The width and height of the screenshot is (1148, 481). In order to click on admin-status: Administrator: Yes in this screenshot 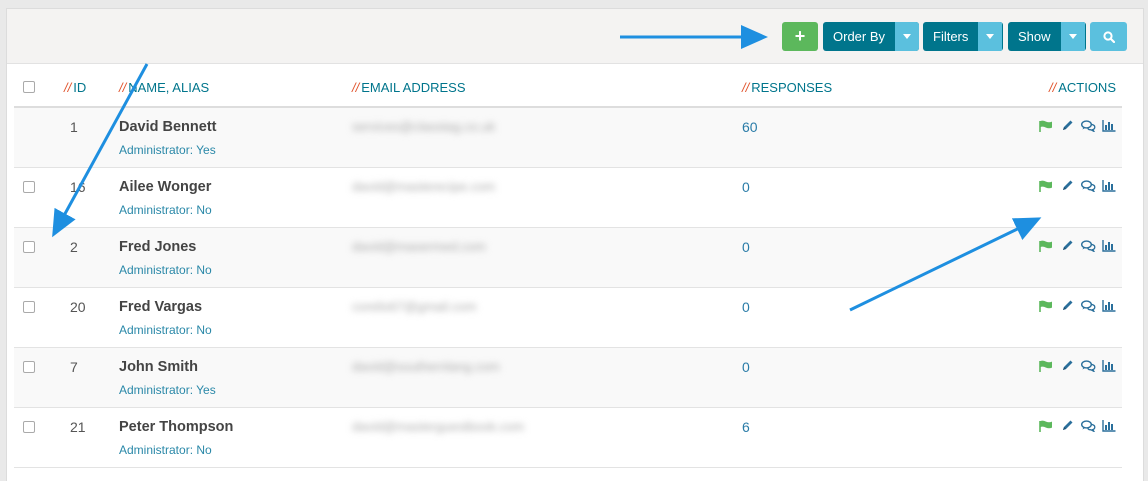, I will do `click(167, 150)`.